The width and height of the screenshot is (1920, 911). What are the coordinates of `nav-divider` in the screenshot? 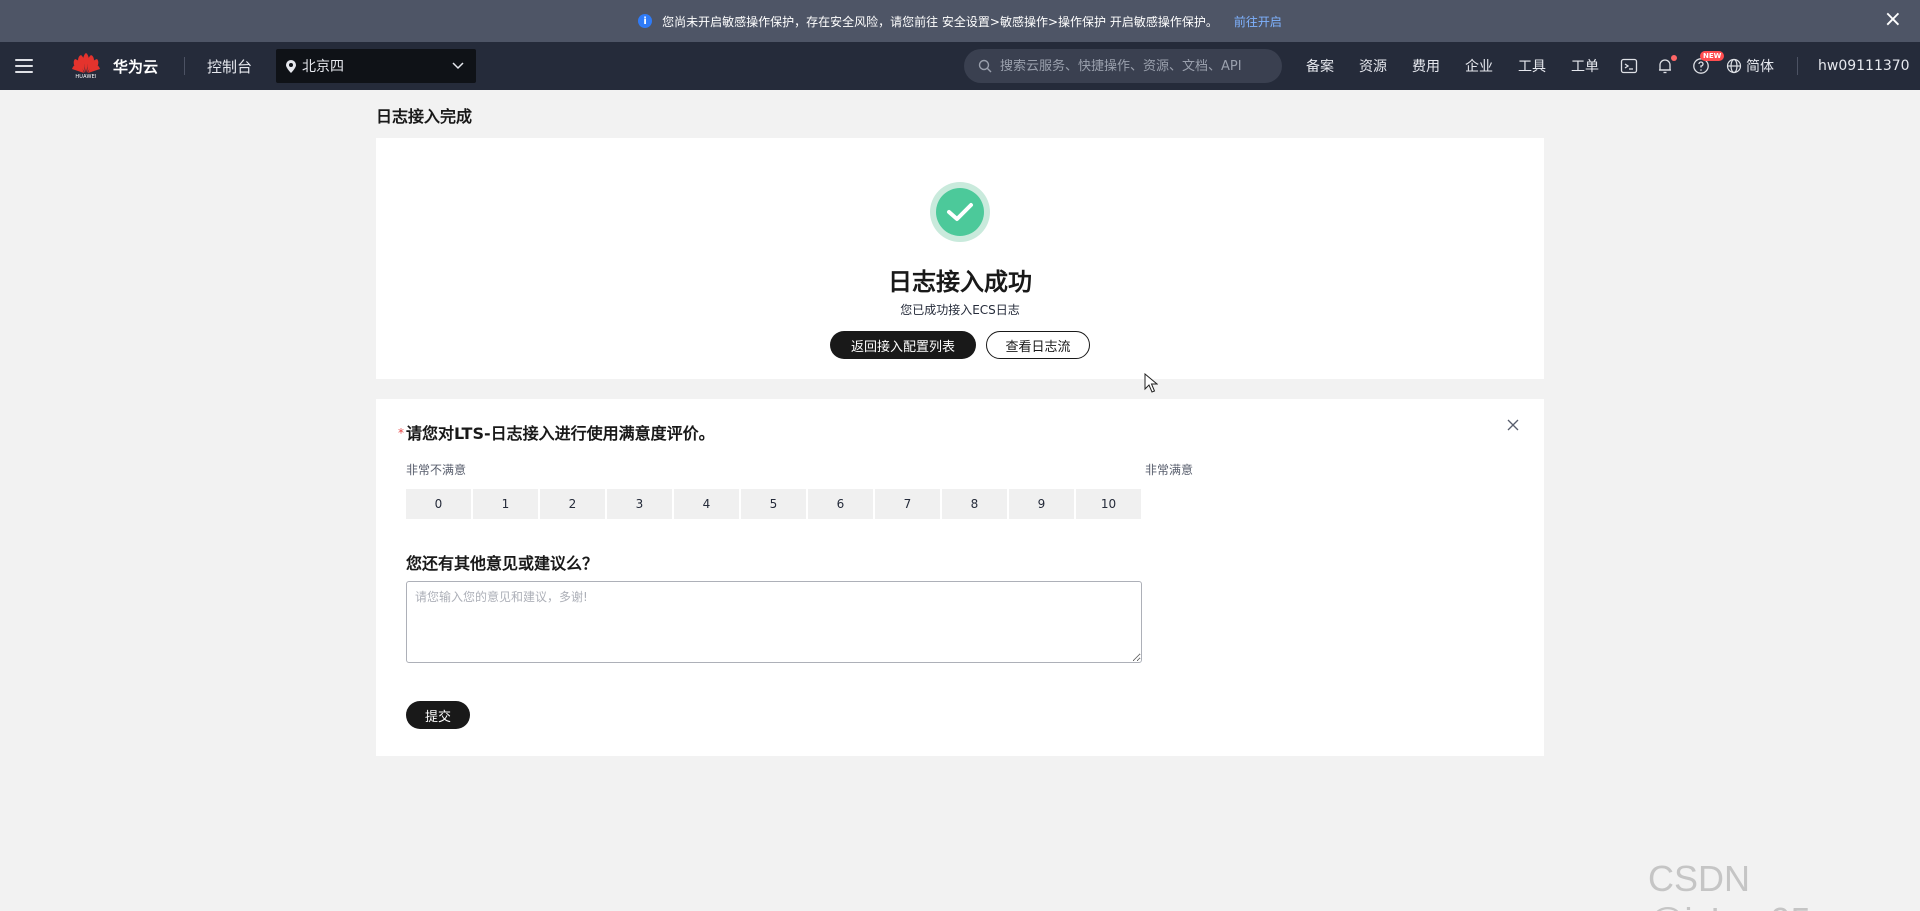 It's located at (185, 66).